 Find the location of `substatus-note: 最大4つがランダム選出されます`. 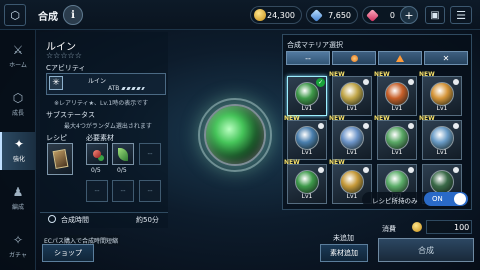

substatus-note: 最大4つがランダム選出されます is located at coordinates (108, 126).